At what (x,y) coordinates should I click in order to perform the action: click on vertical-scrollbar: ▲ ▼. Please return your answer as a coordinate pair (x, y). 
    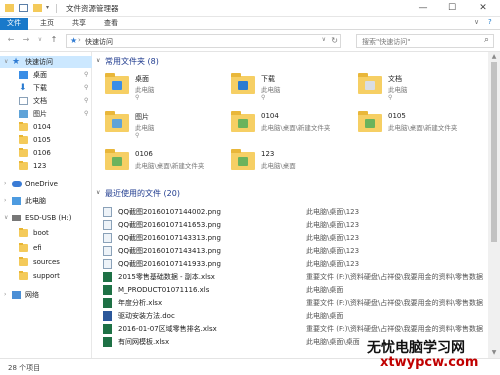
    Looking at the image, I should click on (494, 205).